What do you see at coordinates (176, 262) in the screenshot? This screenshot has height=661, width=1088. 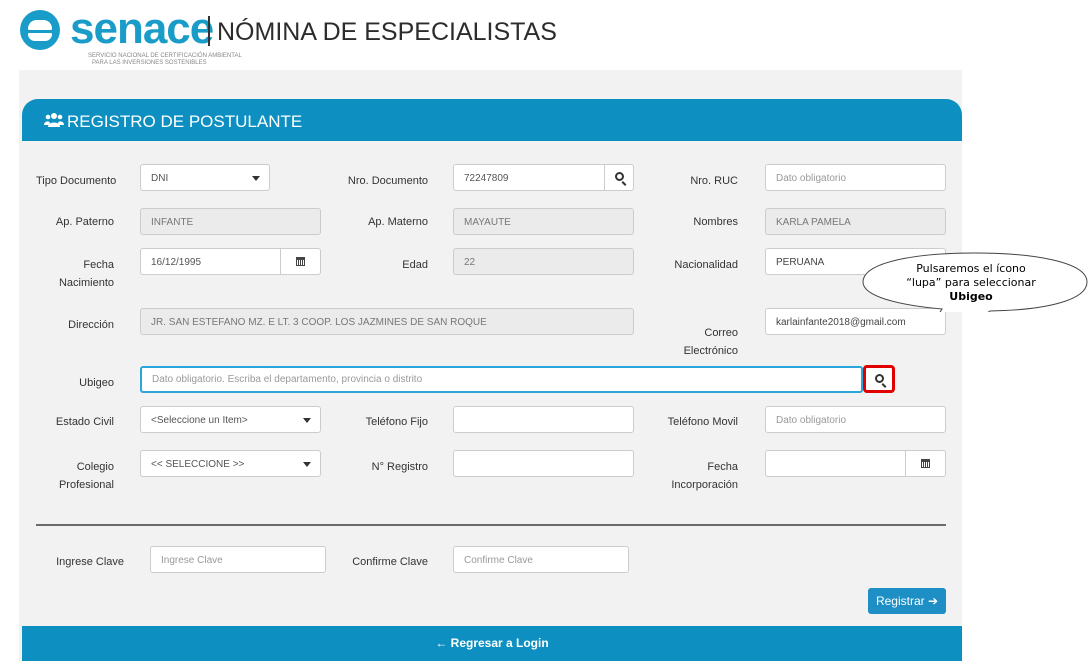 I see `fecha-nacimiento-value: 16/12/1995` at bounding box center [176, 262].